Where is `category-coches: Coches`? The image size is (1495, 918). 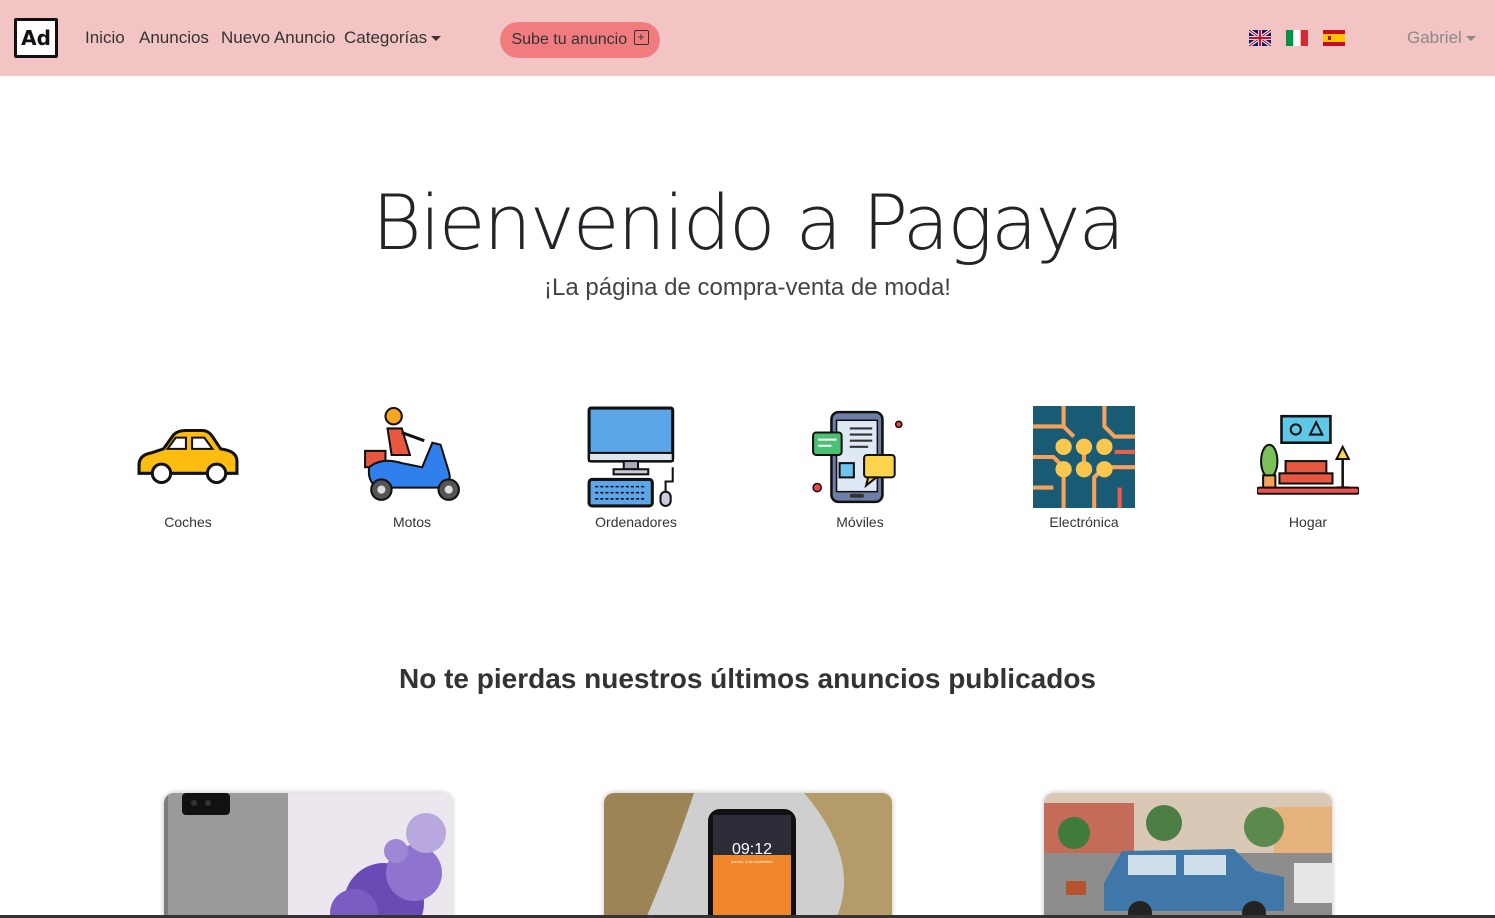 category-coches: Coches is located at coordinates (188, 468).